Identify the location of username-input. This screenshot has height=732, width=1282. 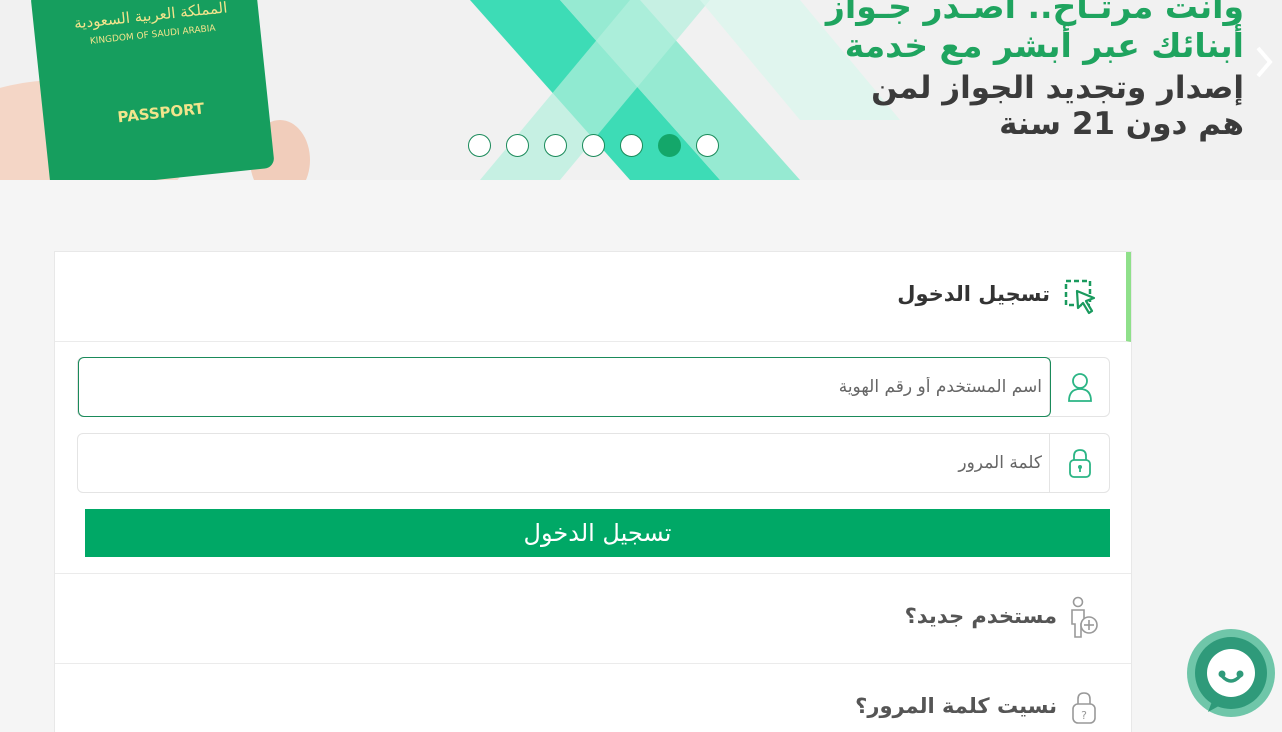
(564, 387).